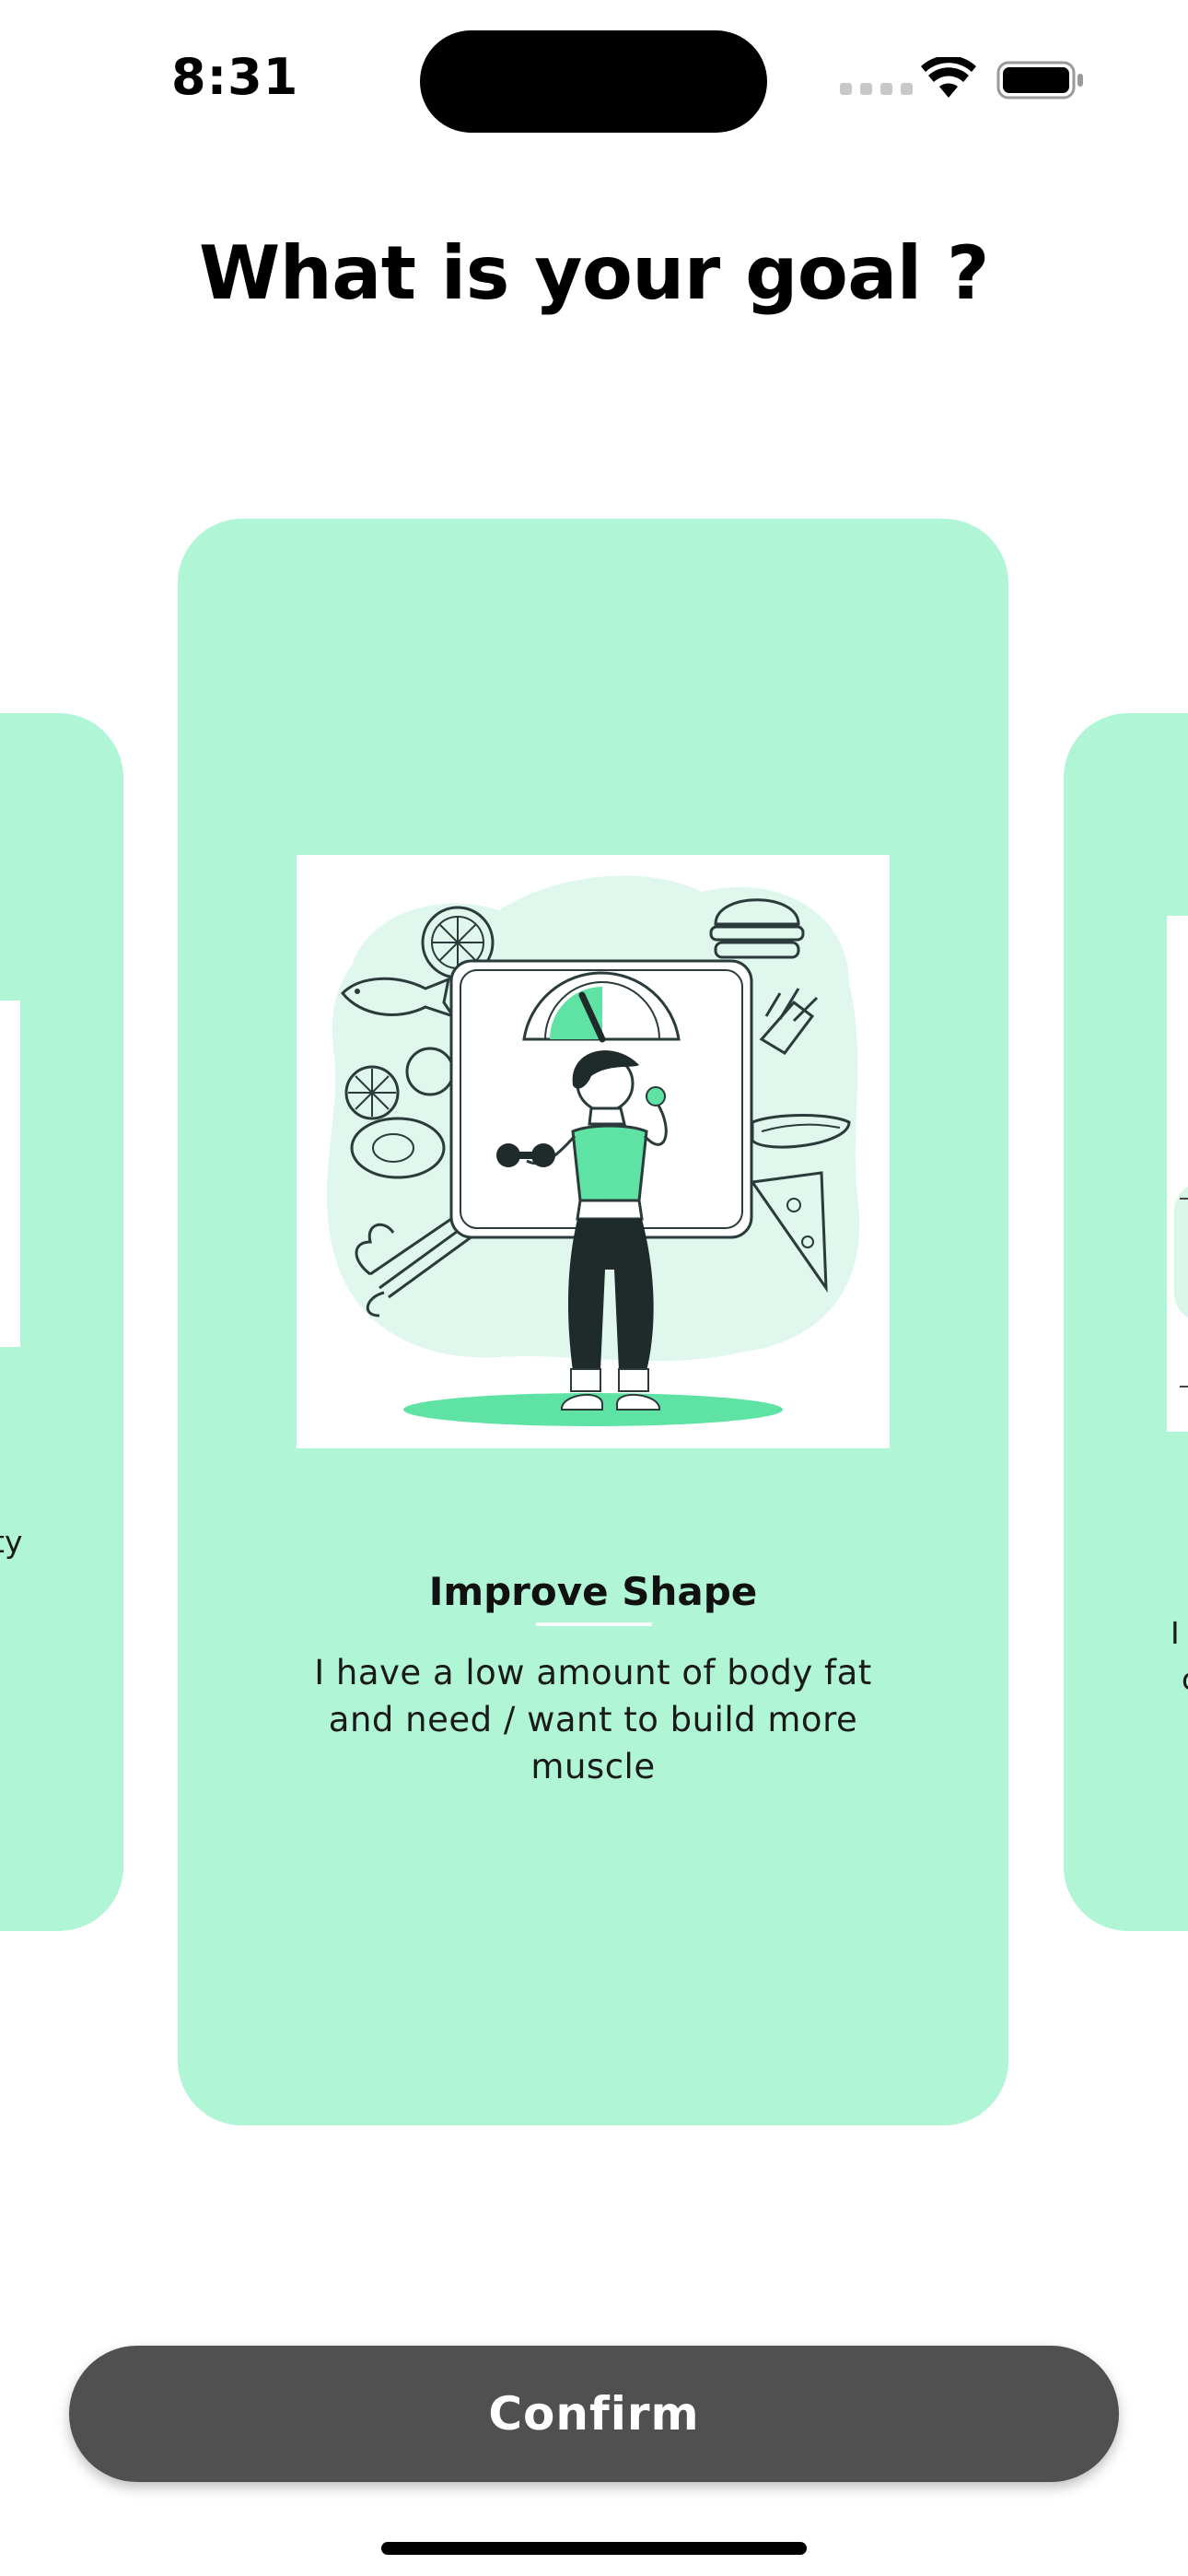 The image size is (1188, 2576). What do you see at coordinates (1179, 1656) in the screenshot?
I see `card-description: I c` at bounding box center [1179, 1656].